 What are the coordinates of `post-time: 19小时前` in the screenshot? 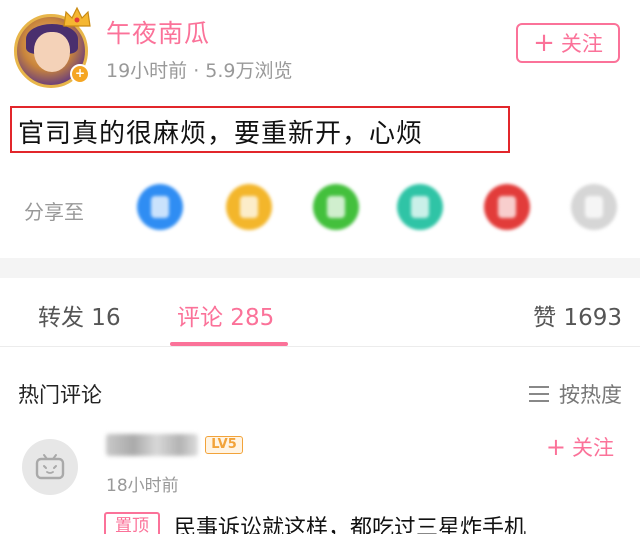 It's located at (147, 71).